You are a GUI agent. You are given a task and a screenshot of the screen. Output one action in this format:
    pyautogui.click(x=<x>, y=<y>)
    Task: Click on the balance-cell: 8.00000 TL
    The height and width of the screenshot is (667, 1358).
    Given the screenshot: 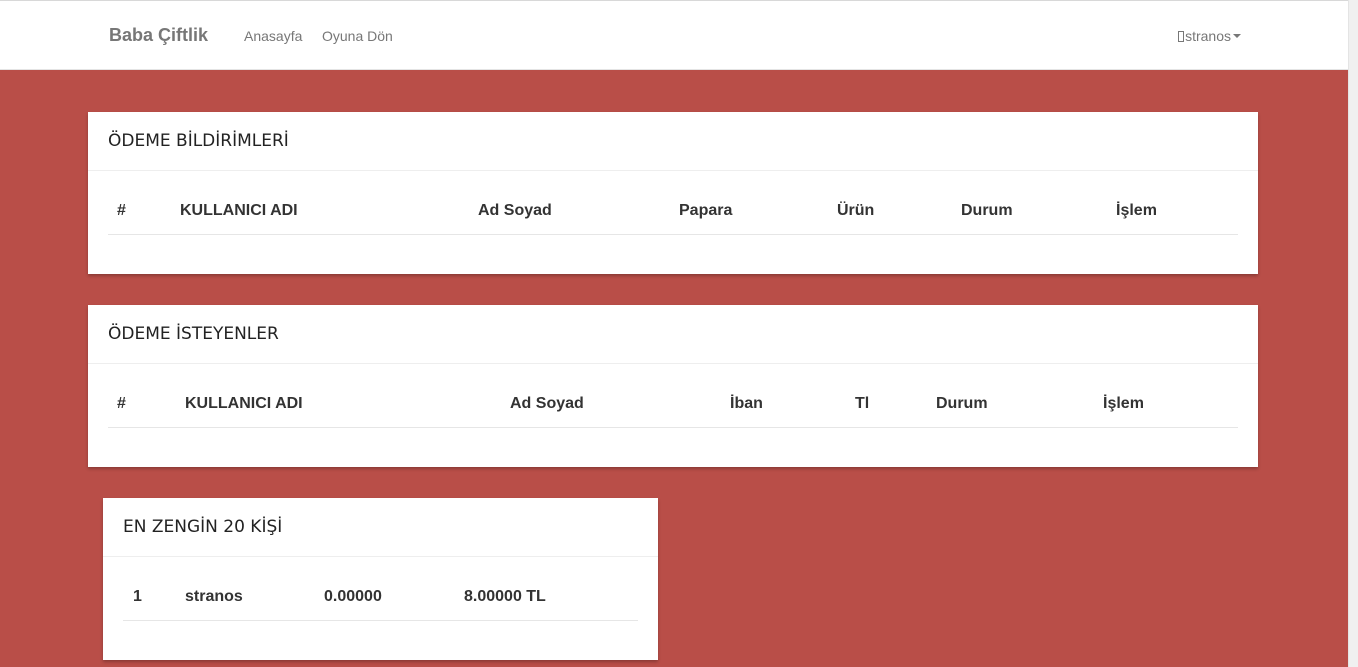 What is the action you would take?
    pyautogui.click(x=505, y=596)
    